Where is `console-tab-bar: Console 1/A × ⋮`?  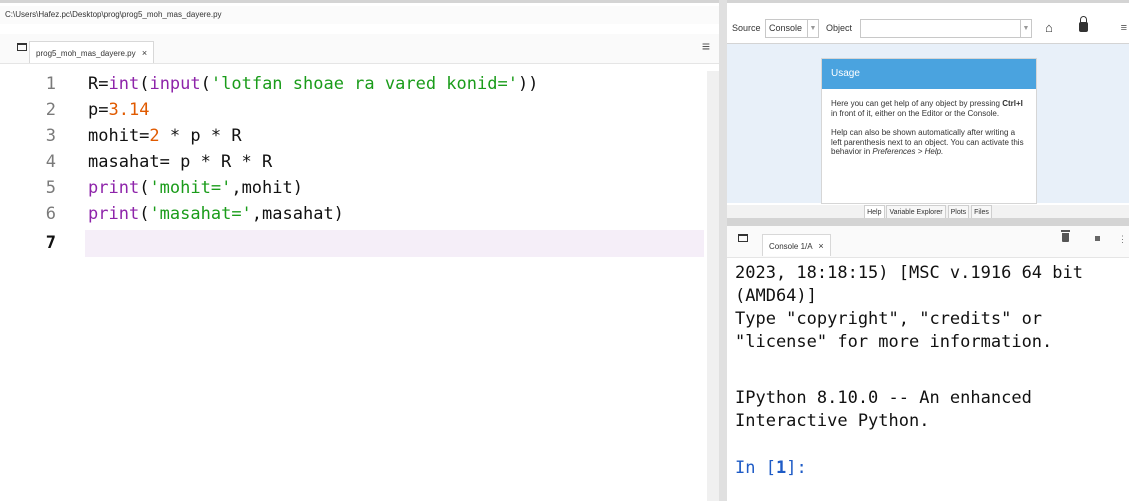
console-tab-bar: Console 1/A × ⋮ is located at coordinates (928, 242).